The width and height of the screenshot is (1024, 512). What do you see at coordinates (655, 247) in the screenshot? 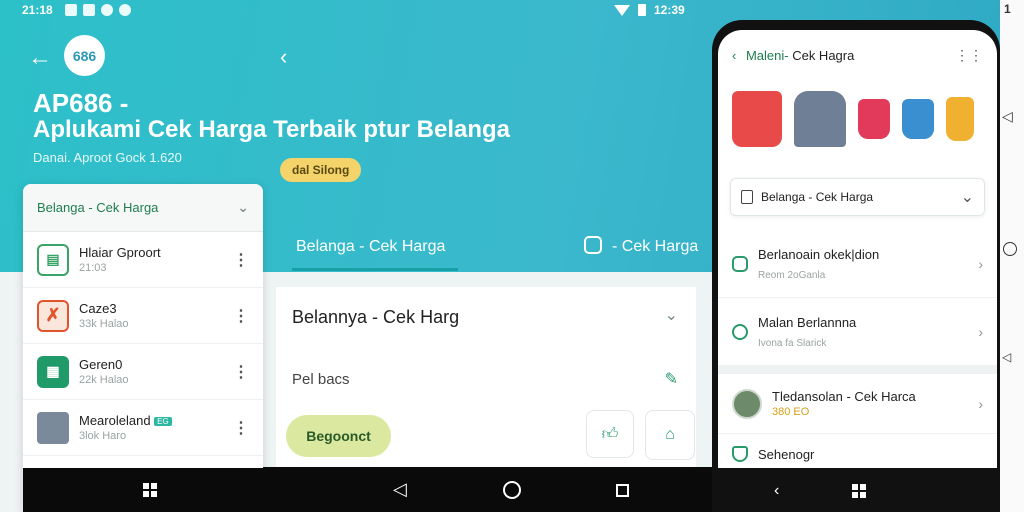
I see `tab-cek-harga: - Cek Harga` at bounding box center [655, 247].